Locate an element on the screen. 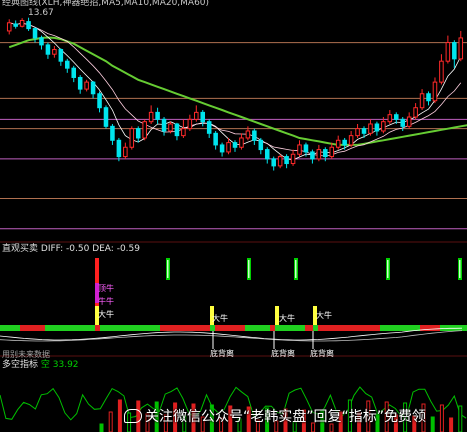 Image resolution: width=467 pixels, height=432 pixels. indicator-value: 空 33.92 is located at coordinates (59, 365).